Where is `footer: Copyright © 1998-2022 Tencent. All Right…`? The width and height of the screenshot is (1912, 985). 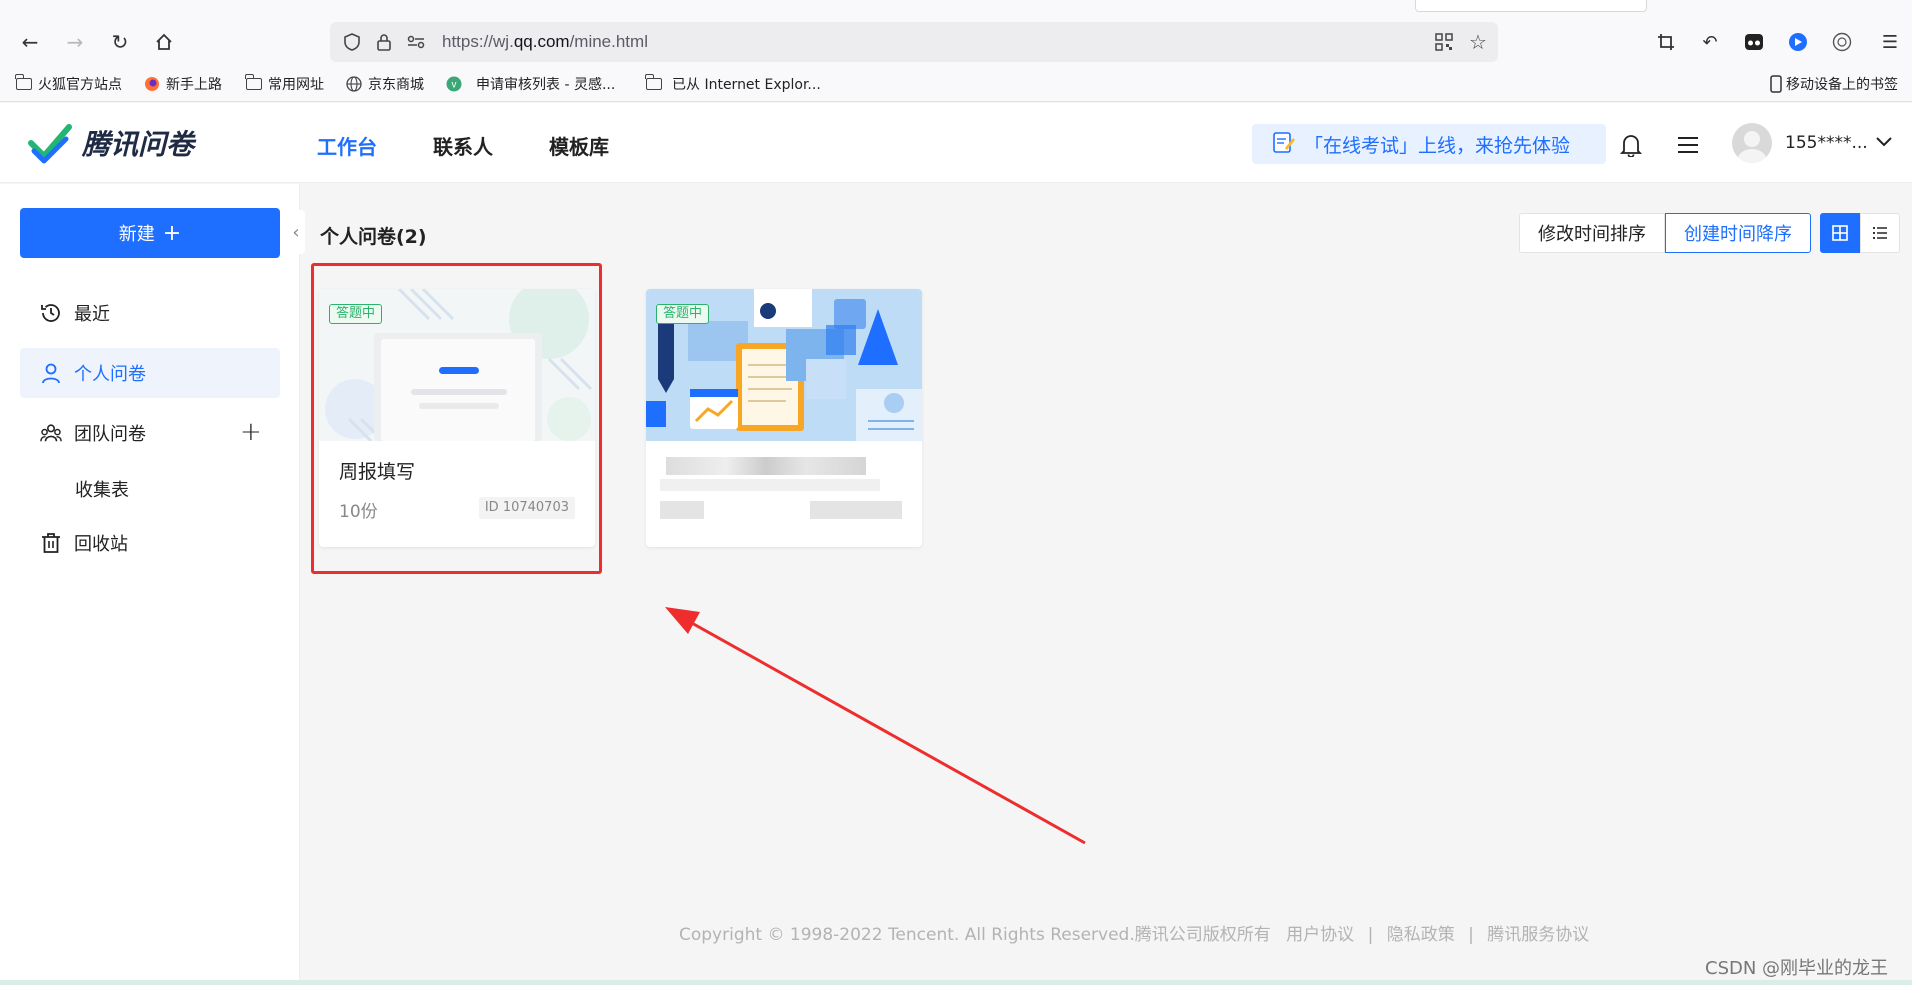 footer: Copyright © 1998-2022 Tencent. All Right… is located at coordinates (1134, 932).